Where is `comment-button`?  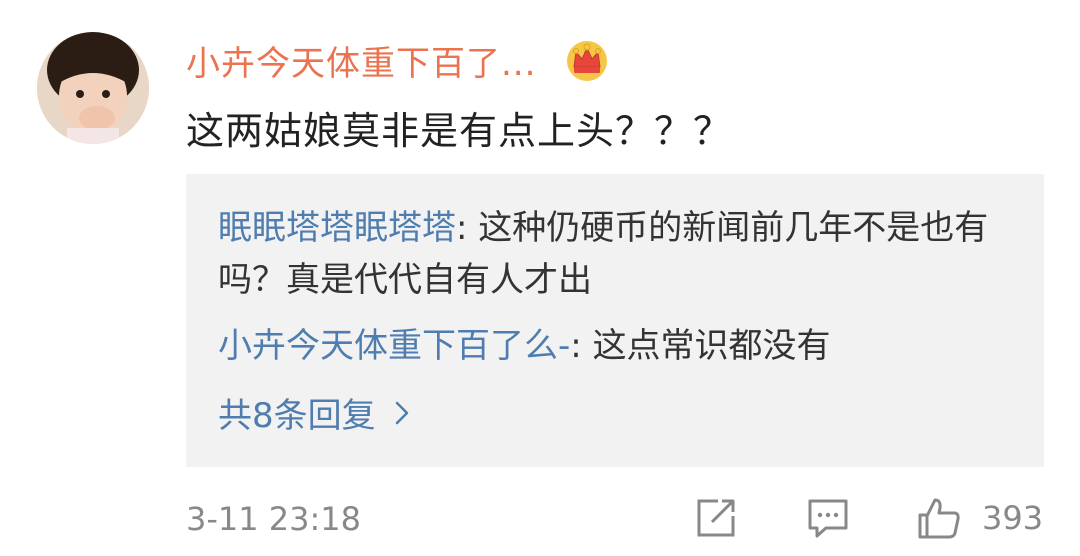
comment-button is located at coordinates (828, 518).